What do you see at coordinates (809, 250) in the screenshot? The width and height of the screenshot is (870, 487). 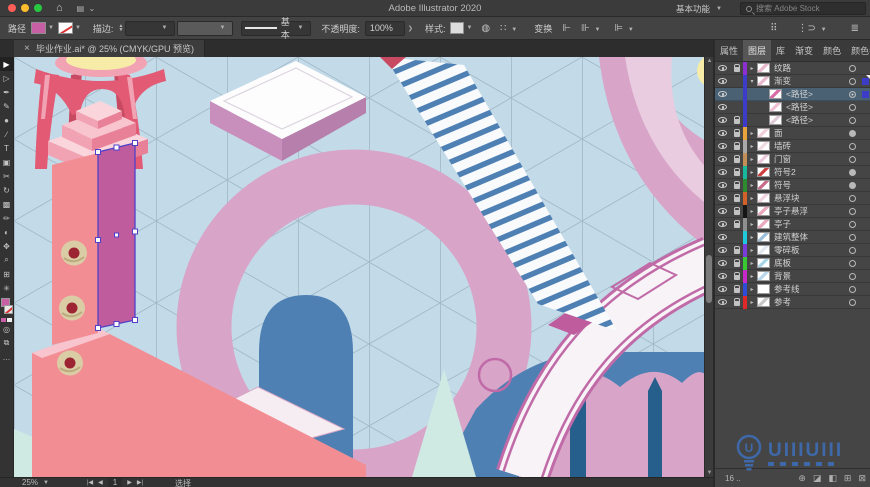 I see `layer-name: 零碎板` at bounding box center [809, 250].